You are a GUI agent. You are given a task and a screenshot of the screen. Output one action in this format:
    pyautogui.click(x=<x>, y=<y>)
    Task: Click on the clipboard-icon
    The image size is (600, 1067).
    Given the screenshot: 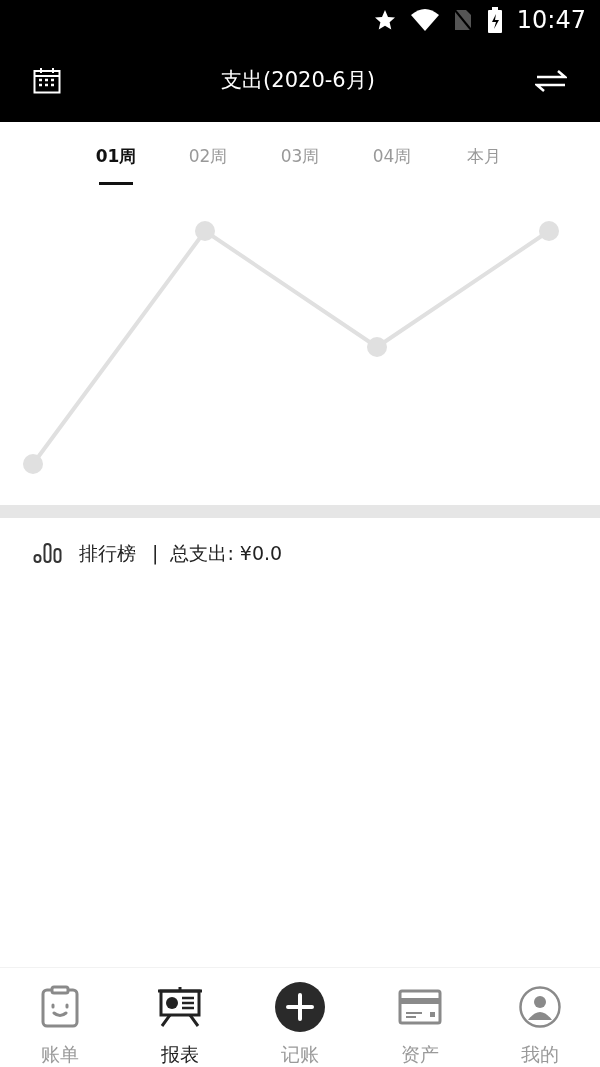 What is the action you would take?
    pyautogui.click(x=60, y=1007)
    